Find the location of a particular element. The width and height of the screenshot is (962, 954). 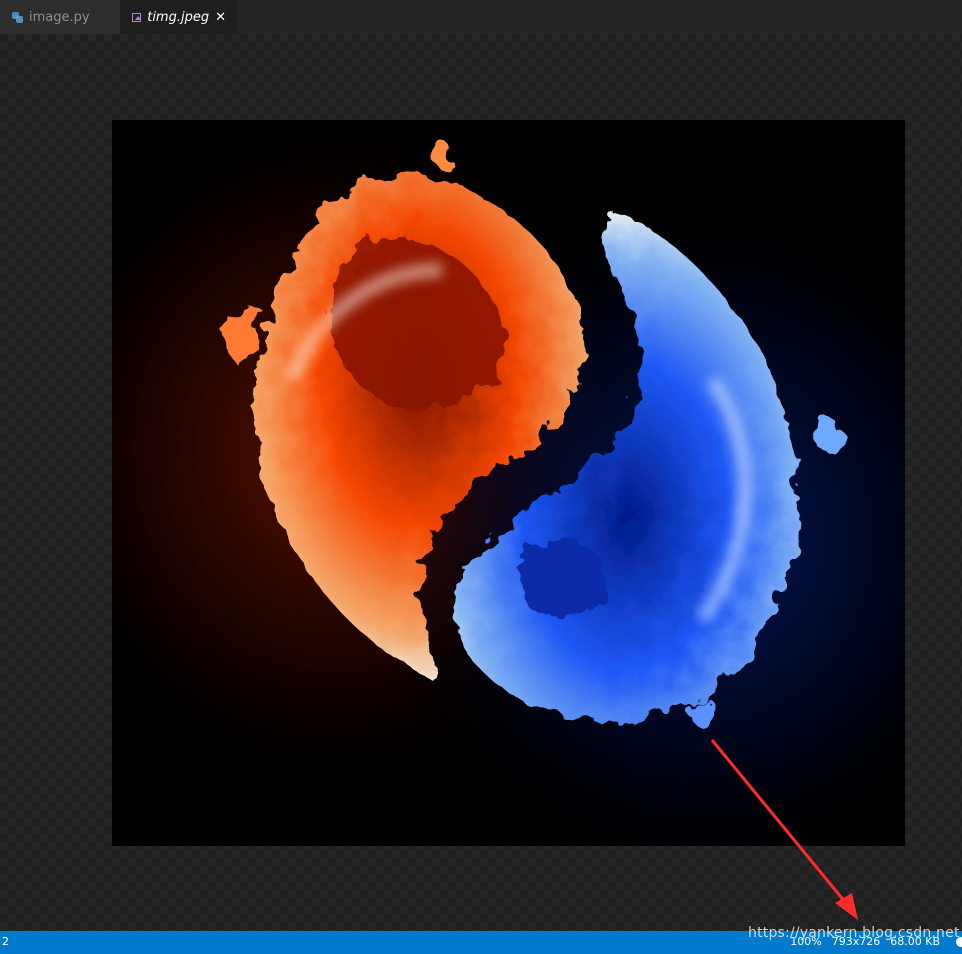

python-file-icon is located at coordinates (17, 17).